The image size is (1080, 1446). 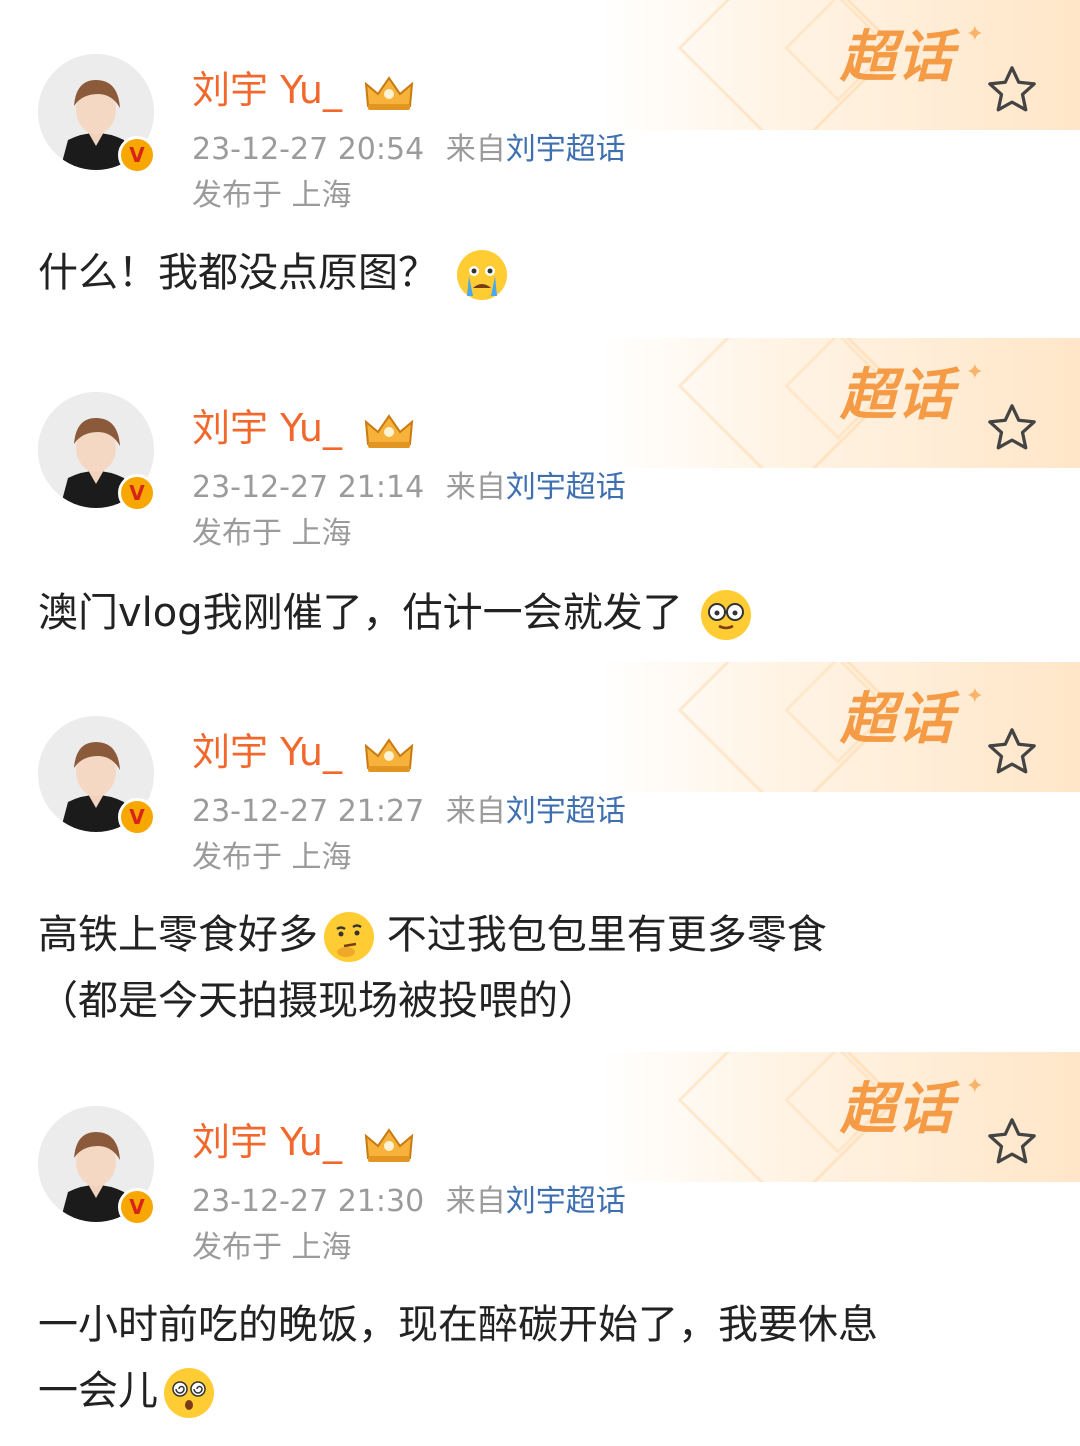 I want to click on timestamp: 23-12-27 21:27, so click(x=308, y=811).